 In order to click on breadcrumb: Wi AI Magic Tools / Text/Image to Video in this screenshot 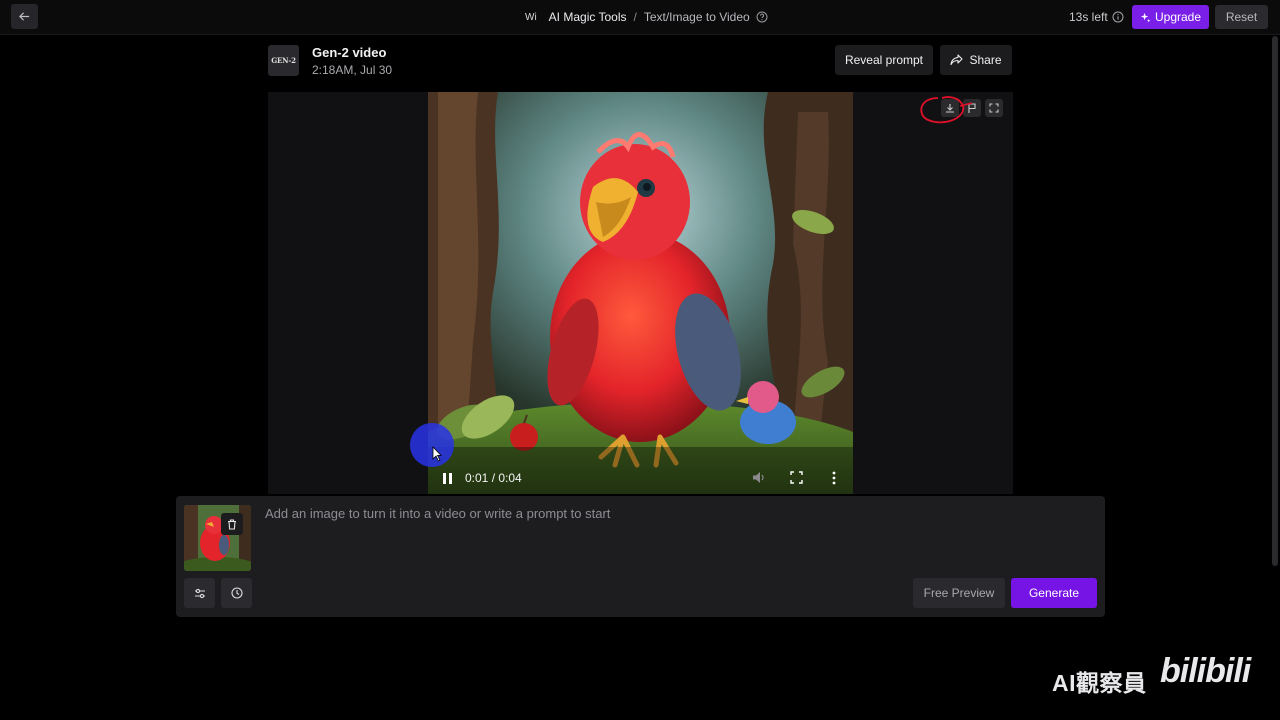, I will do `click(646, 17)`.